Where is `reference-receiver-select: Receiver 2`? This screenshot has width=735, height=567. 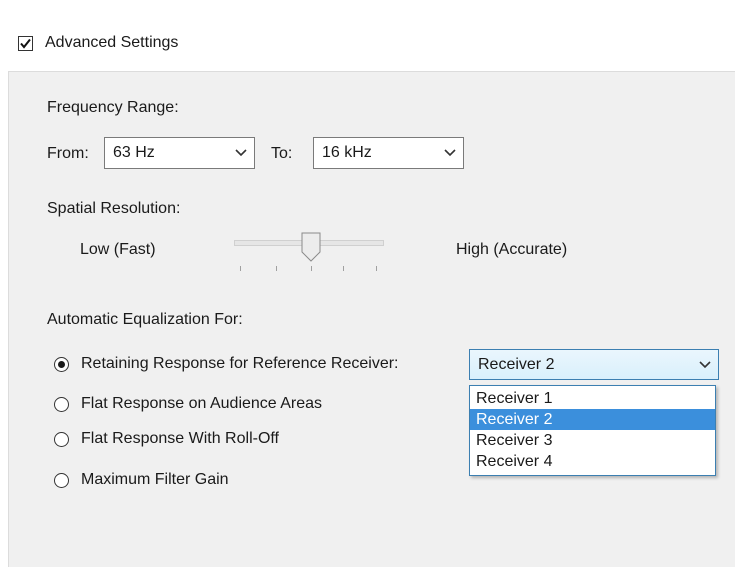
reference-receiver-select: Receiver 2 is located at coordinates (594, 364).